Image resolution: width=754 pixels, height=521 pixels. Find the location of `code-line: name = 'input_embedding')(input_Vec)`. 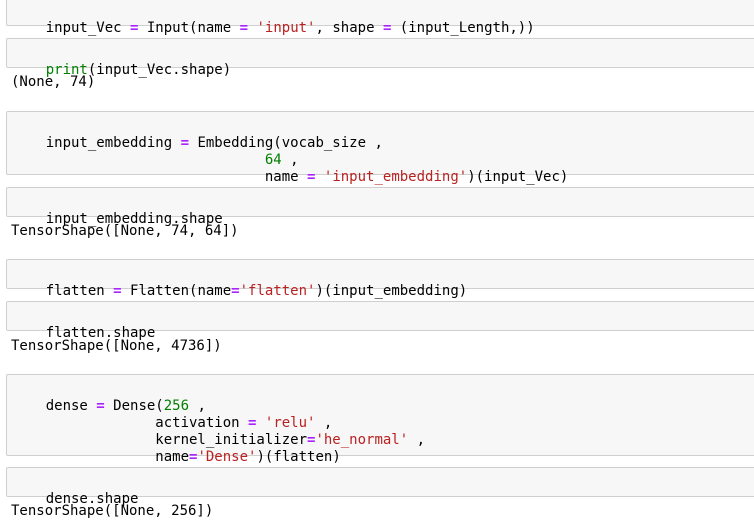

code-line: name = 'input_embedding')(input_Vec) is located at coordinates (307, 177).